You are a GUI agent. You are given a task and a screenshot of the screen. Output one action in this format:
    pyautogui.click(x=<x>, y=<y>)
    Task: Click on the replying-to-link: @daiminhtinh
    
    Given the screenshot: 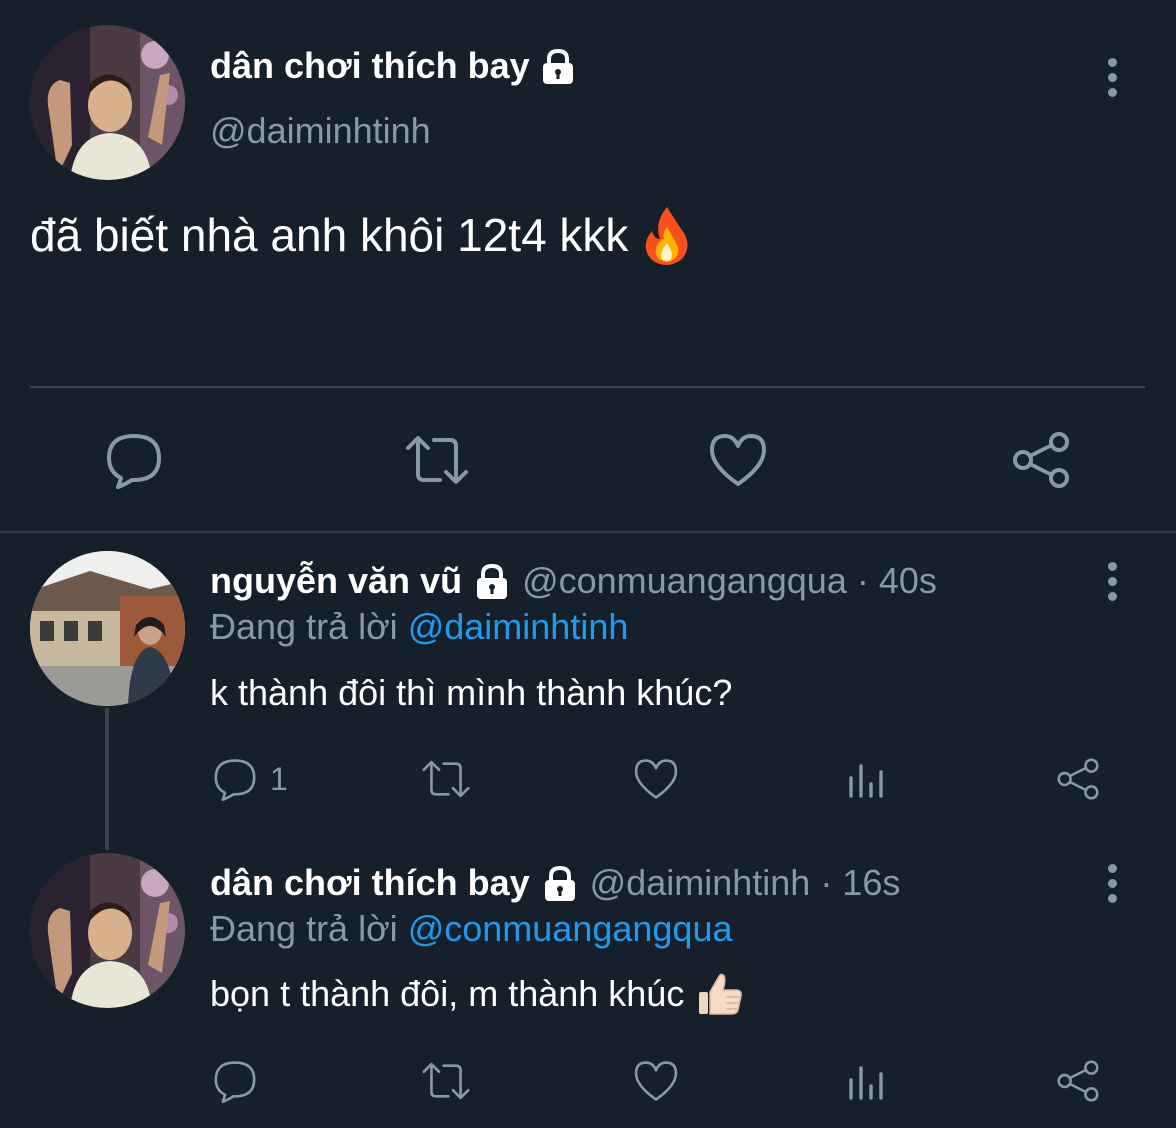 What is the action you would take?
    pyautogui.click(x=518, y=626)
    